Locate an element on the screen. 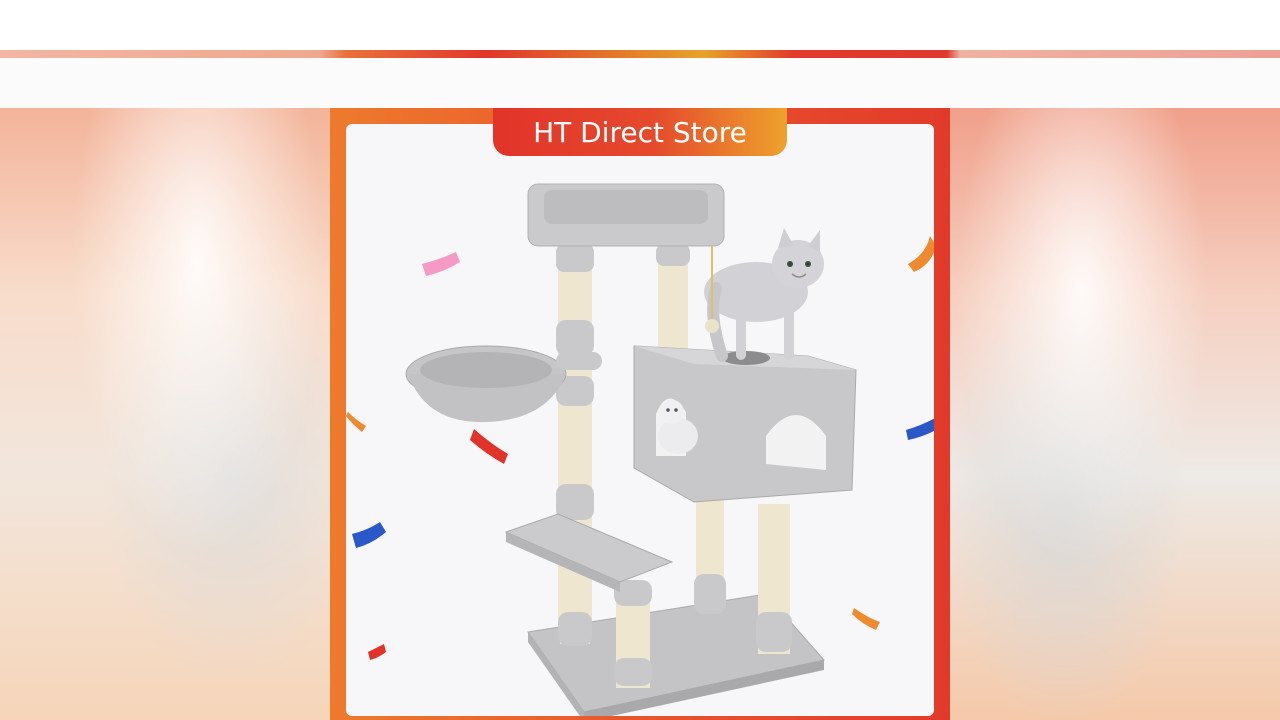 This screenshot has width=1280, height=720. confetti-red is located at coordinates (489, 446).